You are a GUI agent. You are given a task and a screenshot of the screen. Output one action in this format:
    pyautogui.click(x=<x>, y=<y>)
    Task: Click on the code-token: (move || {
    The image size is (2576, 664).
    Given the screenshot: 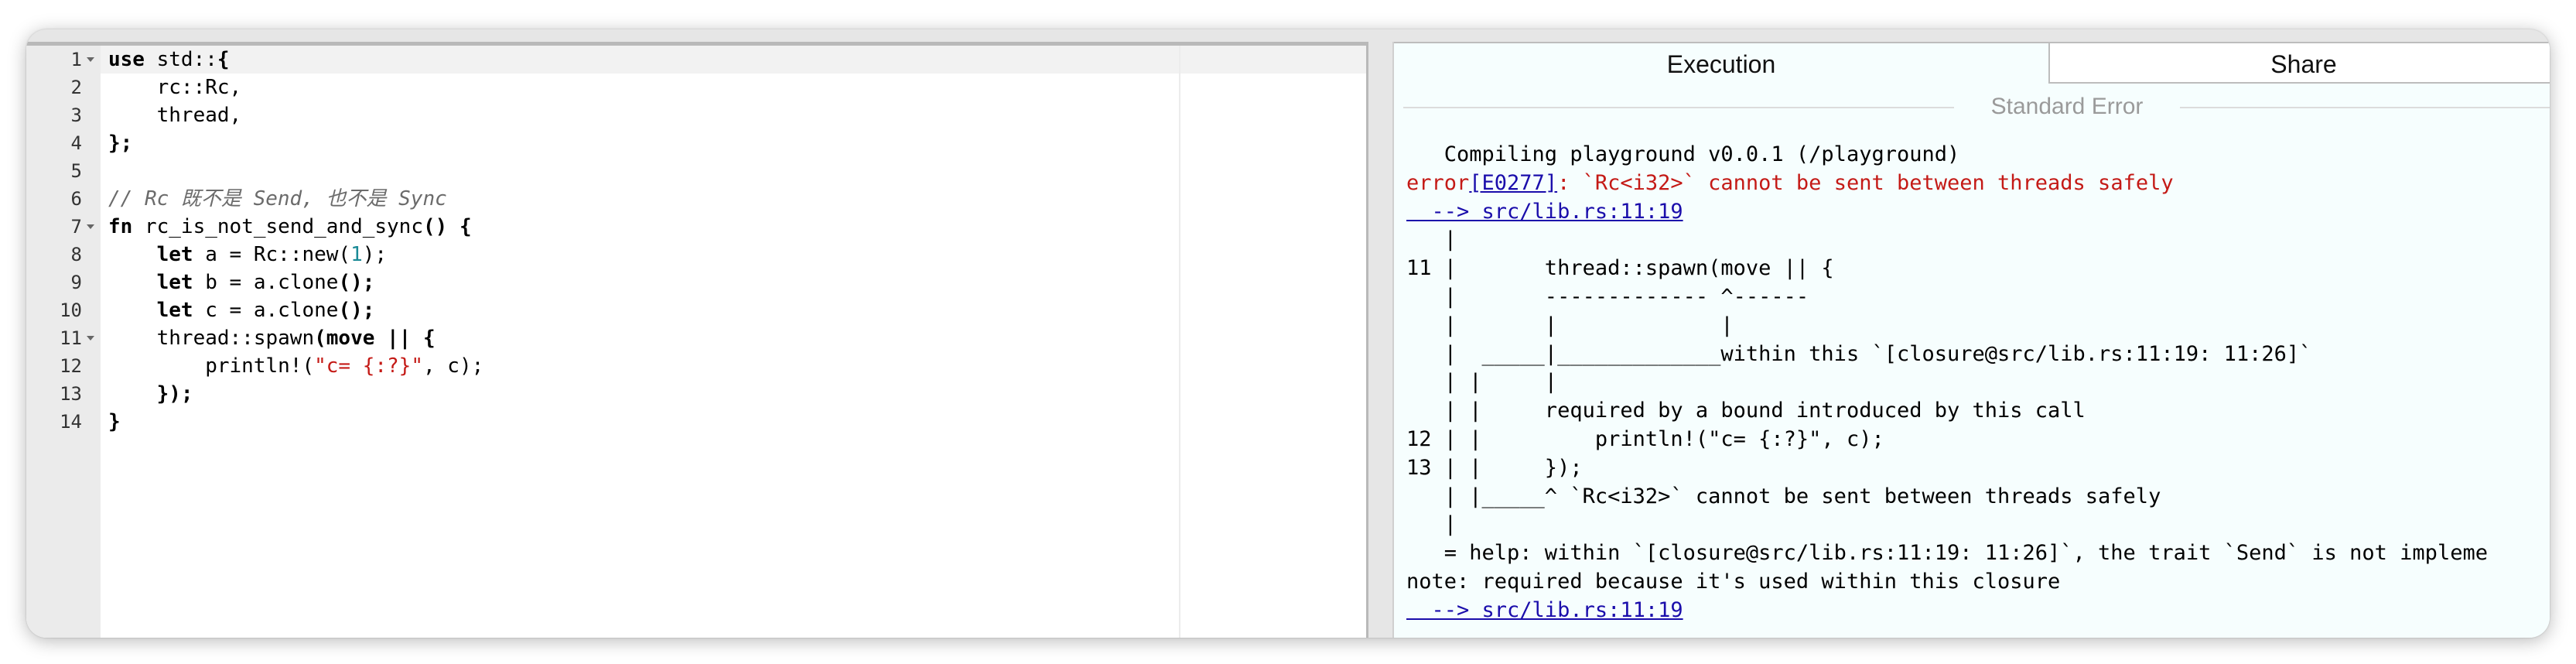 What is the action you would take?
    pyautogui.click(x=375, y=338)
    